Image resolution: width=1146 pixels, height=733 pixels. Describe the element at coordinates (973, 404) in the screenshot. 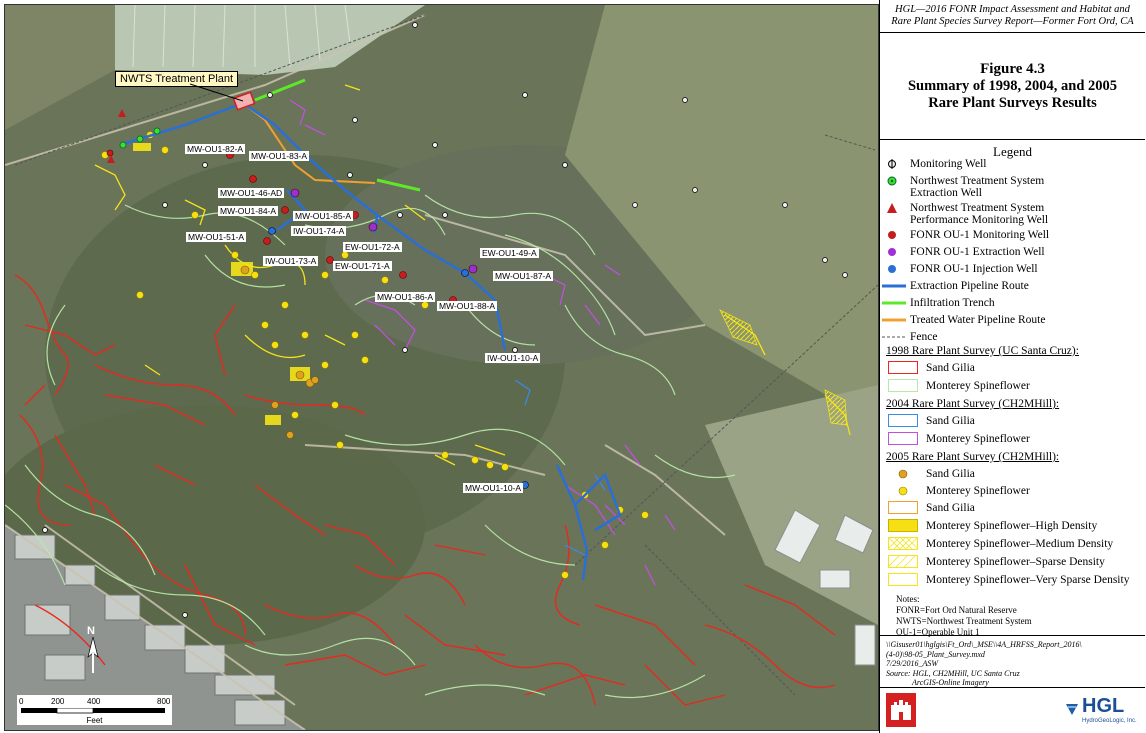

I see `survey-2004-title: 2004 Rare Plant Survey (CH2MHill):` at that location.